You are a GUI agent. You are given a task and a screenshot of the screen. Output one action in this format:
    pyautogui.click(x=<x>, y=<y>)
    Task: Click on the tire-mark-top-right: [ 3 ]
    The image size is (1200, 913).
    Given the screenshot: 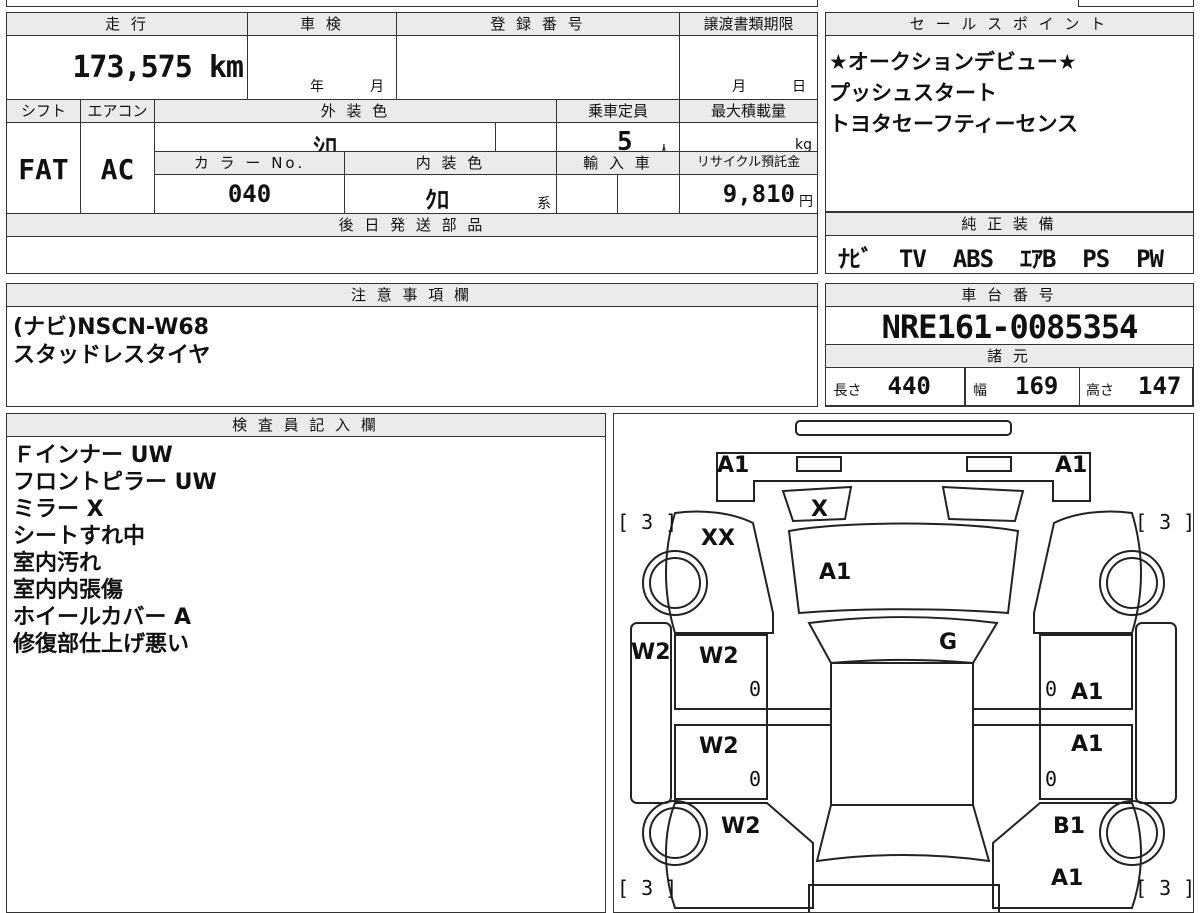 What is the action you would take?
    pyautogui.click(x=1164, y=522)
    